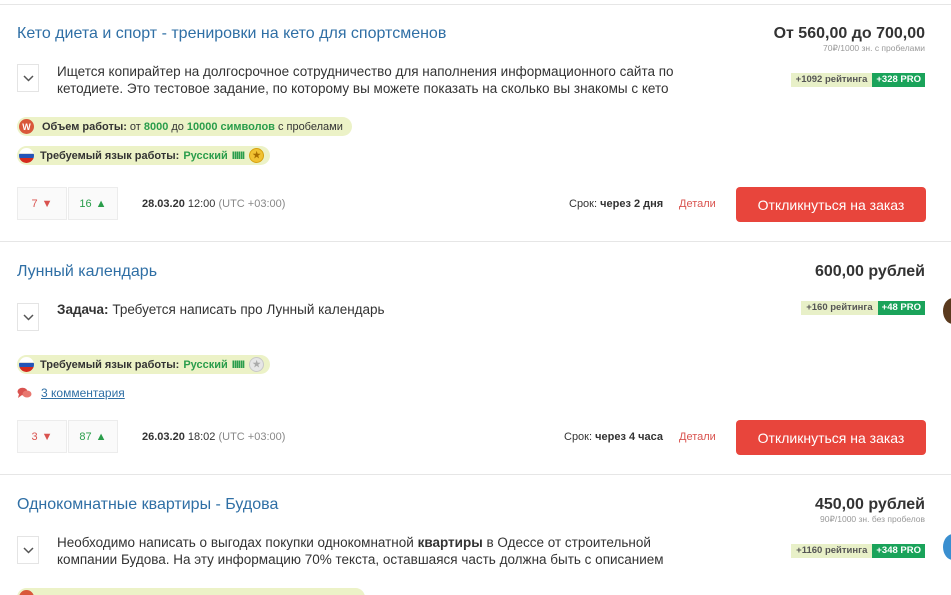  What do you see at coordinates (93, 436) in the screenshot?
I see `like-button: 87 ▲` at bounding box center [93, 436].